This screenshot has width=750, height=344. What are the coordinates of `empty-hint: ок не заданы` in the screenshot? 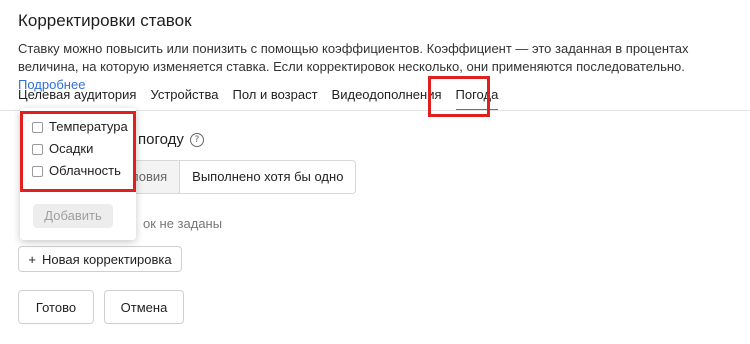 It's located at (183, 223).